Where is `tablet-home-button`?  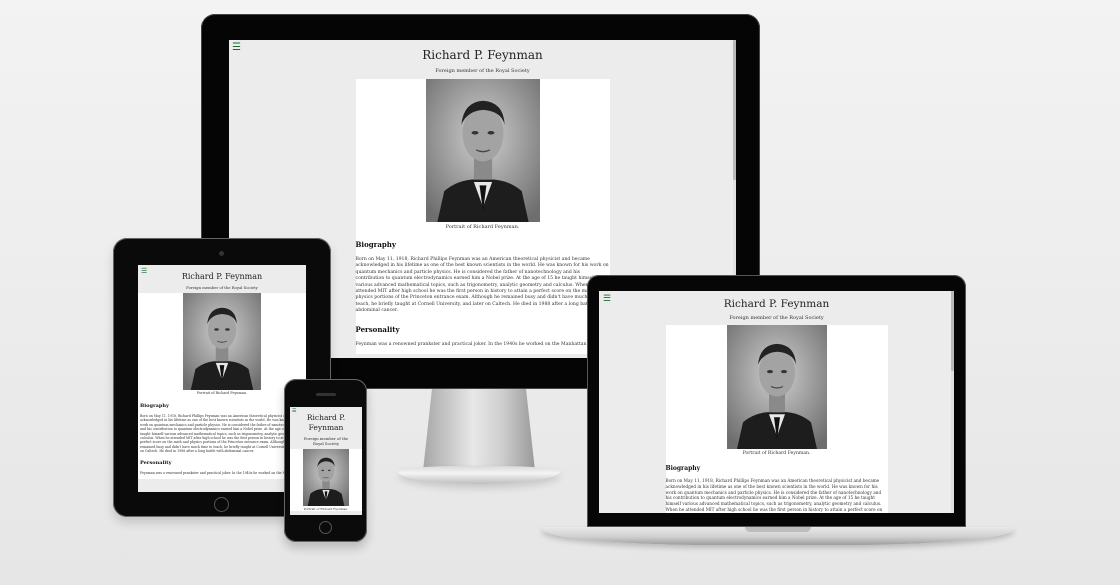 tablet-home-button is located at coordinates (221, 504).